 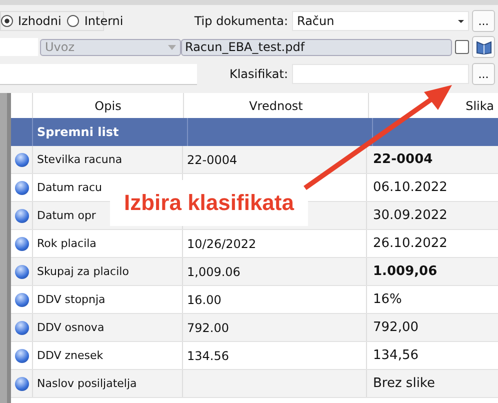 What do you see at coordinates (410, 188) in the screenshot?
I see `table-cell-text: 06.10.2022` at bounding box center [410, 188].